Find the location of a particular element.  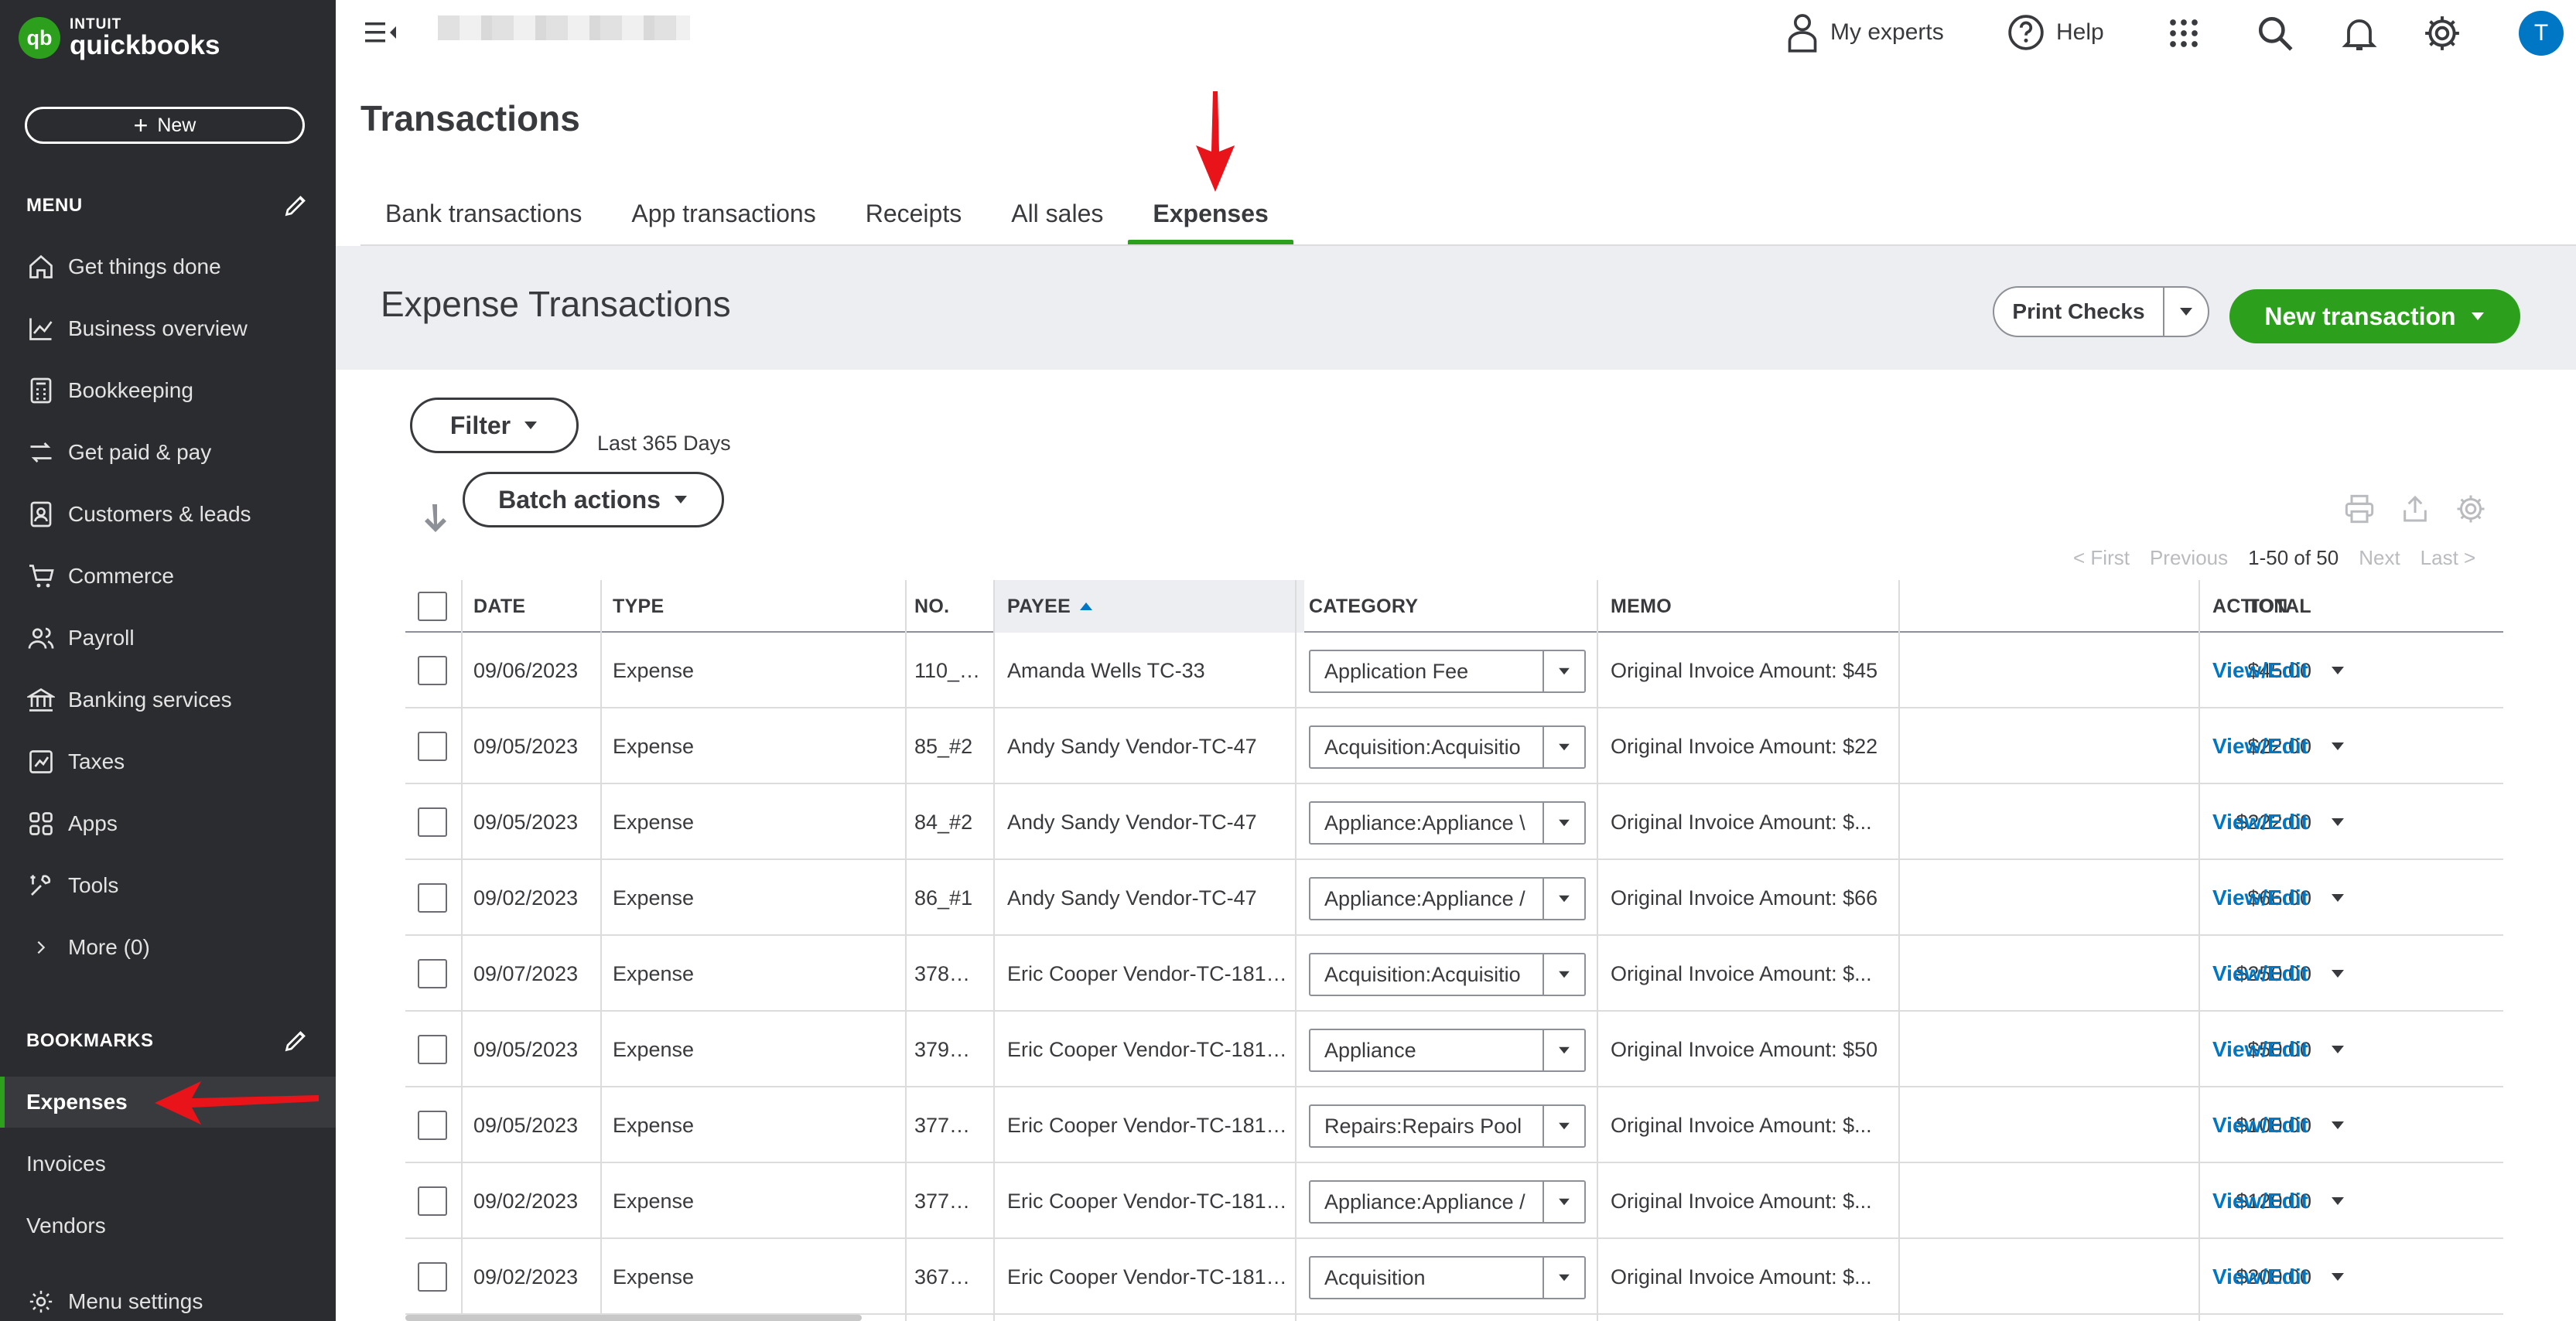

sidebar-item-bookkeeping: Bookkeeping is located at coordinates (168, 391).